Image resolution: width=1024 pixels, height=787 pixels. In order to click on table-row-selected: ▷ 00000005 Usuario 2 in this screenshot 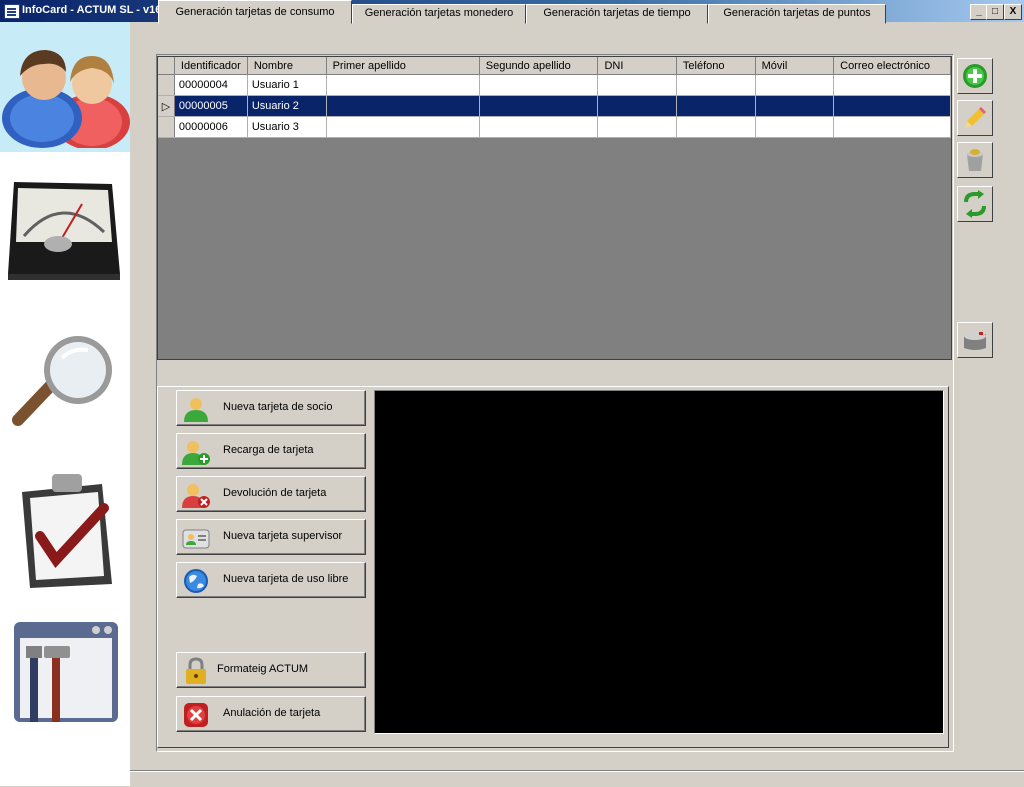, I will do `click(554, 106)`.